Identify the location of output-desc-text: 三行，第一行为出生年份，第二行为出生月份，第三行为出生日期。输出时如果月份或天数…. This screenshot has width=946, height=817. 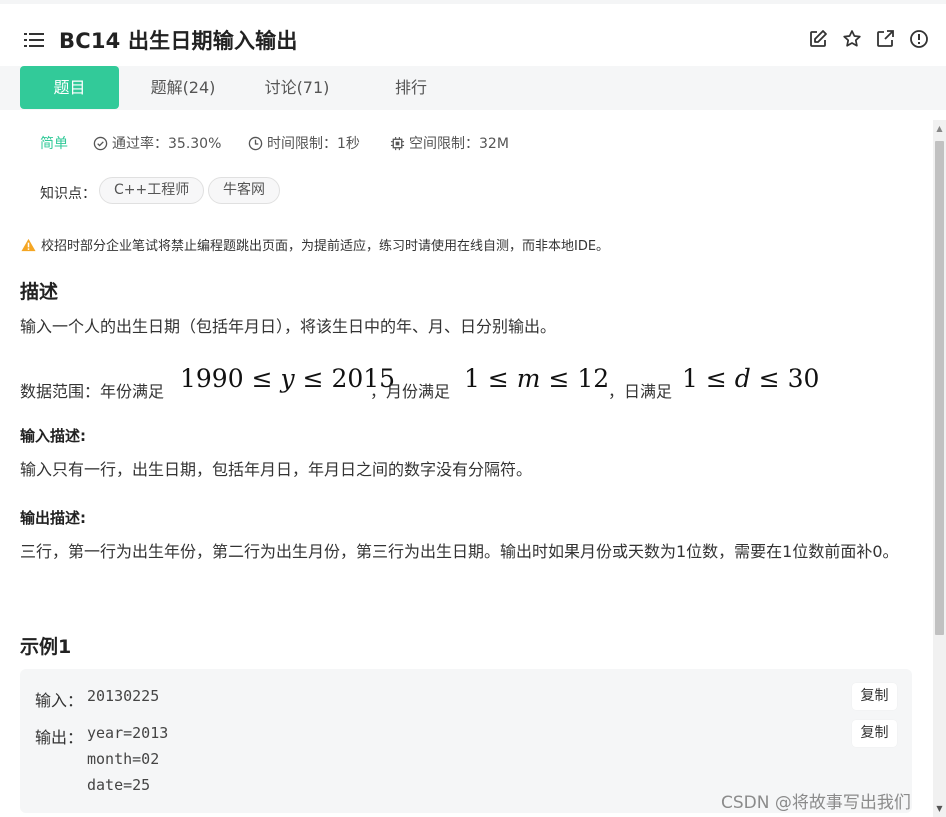
(459, 551).